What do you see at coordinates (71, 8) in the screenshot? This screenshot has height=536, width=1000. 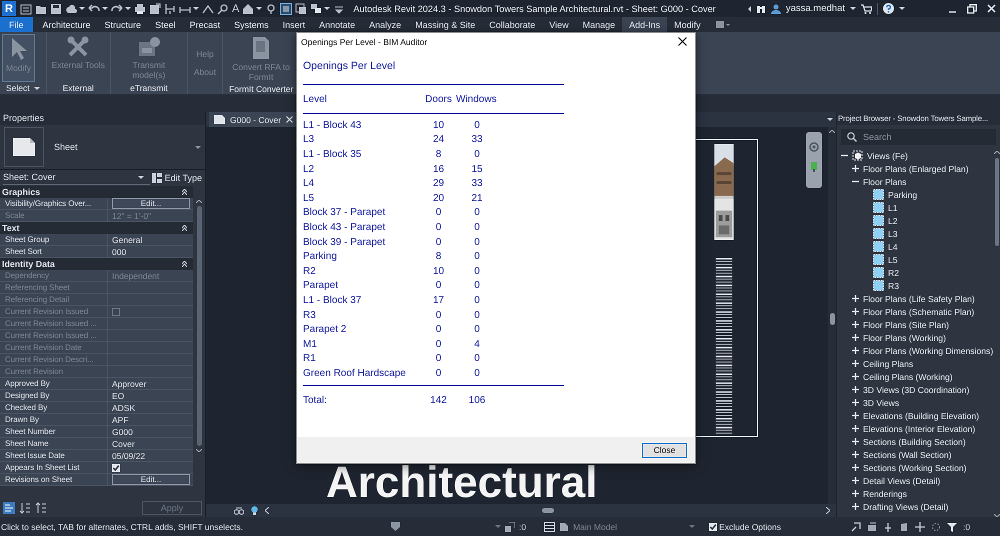 I see `cloud-icon` at bounding box center [71, 8].